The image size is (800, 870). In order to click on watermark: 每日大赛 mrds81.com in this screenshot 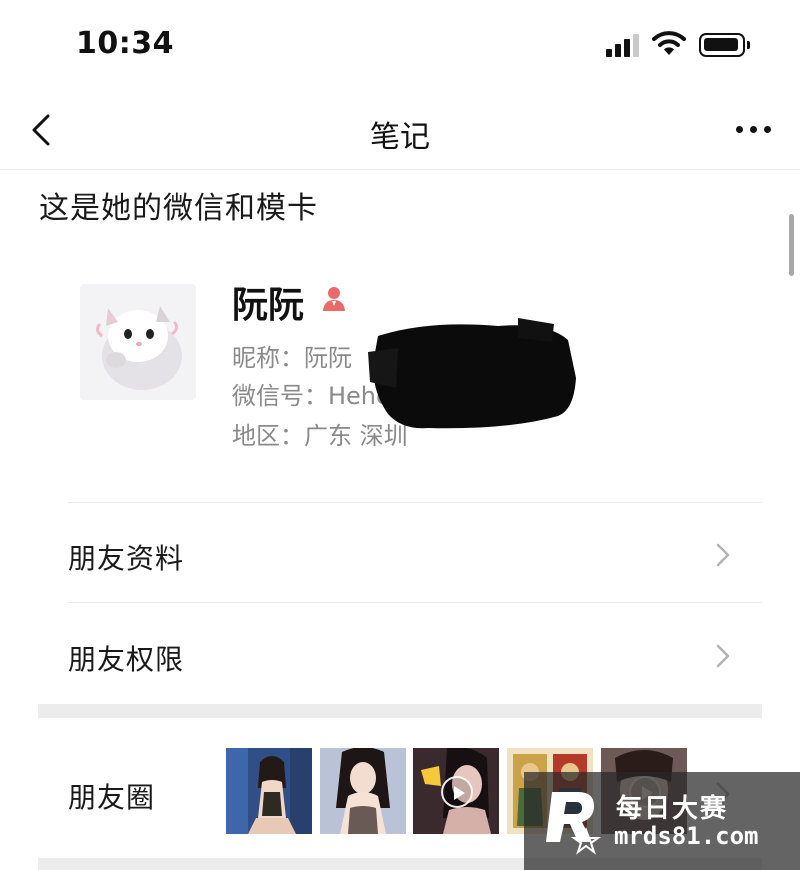, I will do `click(662, 821)`.